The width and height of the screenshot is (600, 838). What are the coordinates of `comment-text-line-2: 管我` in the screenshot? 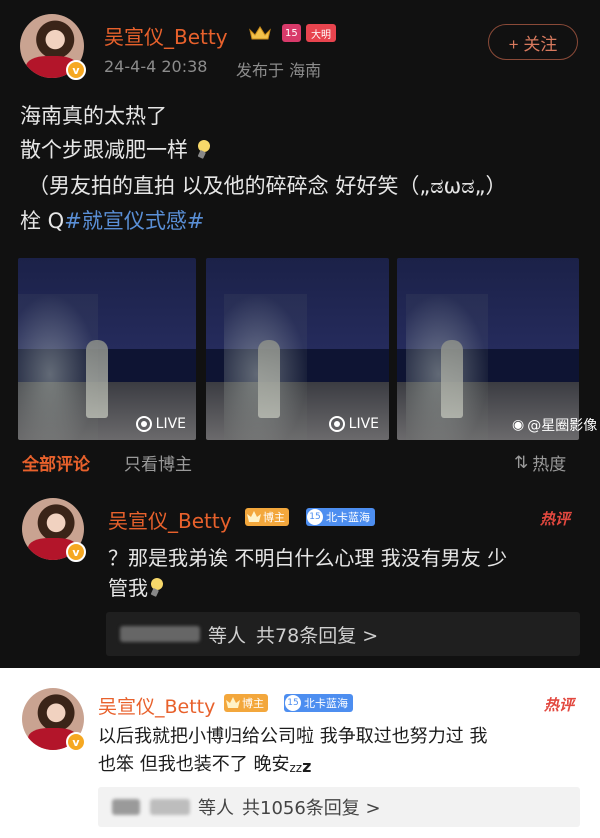 It's located at (136, 586).